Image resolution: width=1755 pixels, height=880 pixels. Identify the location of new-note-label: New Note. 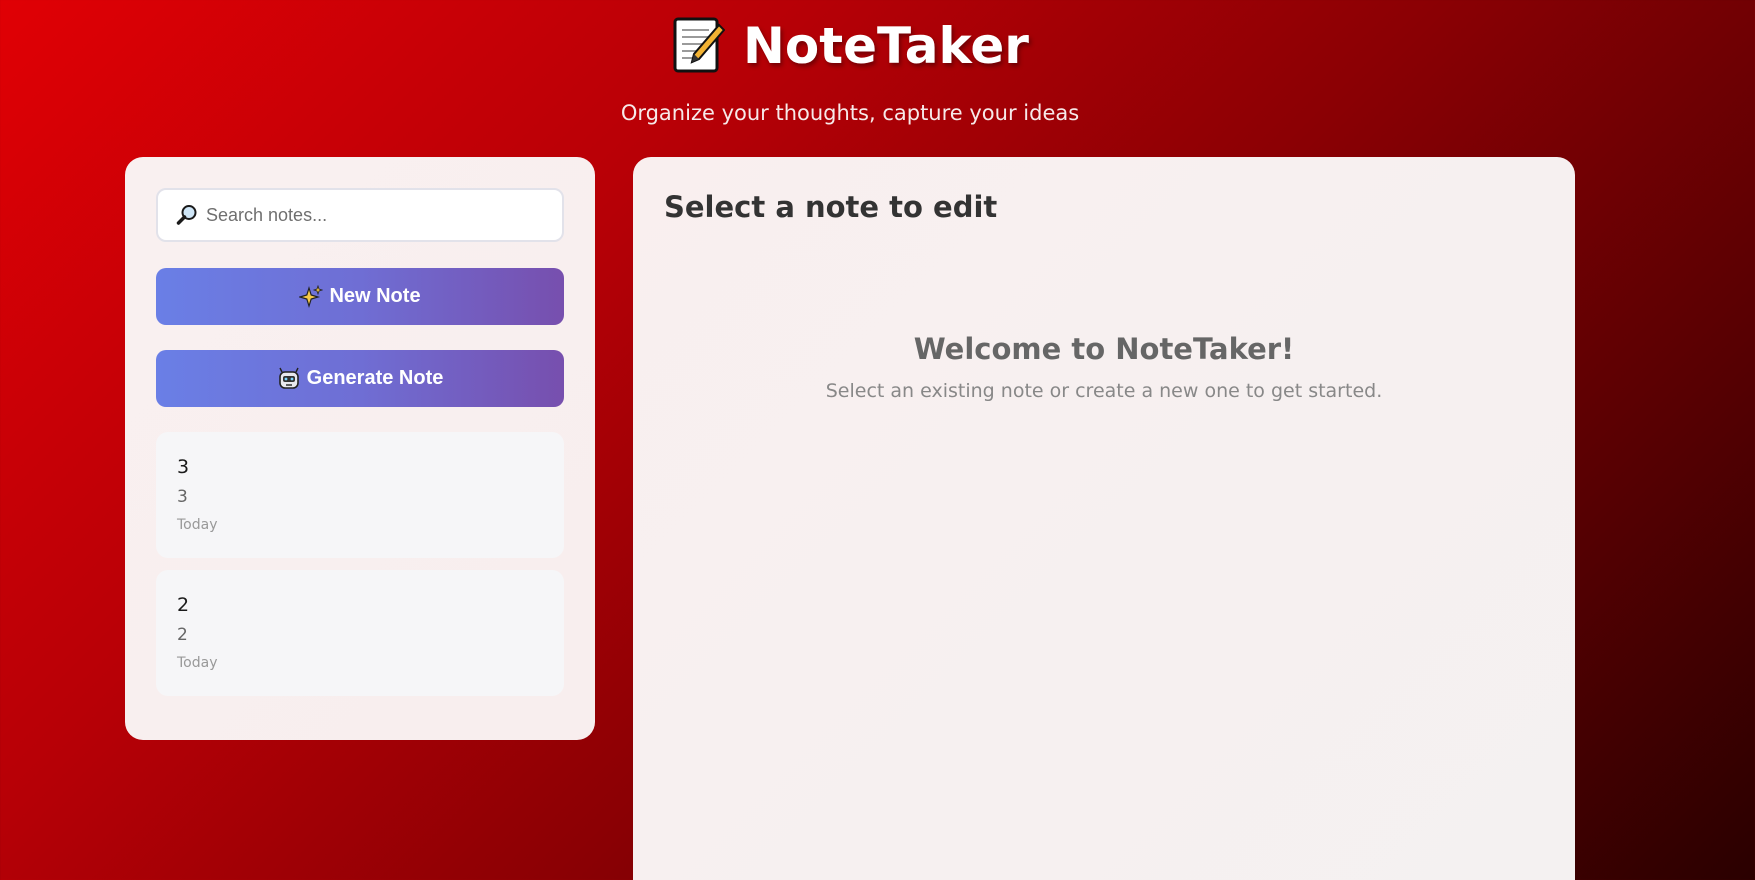
(375, 296).